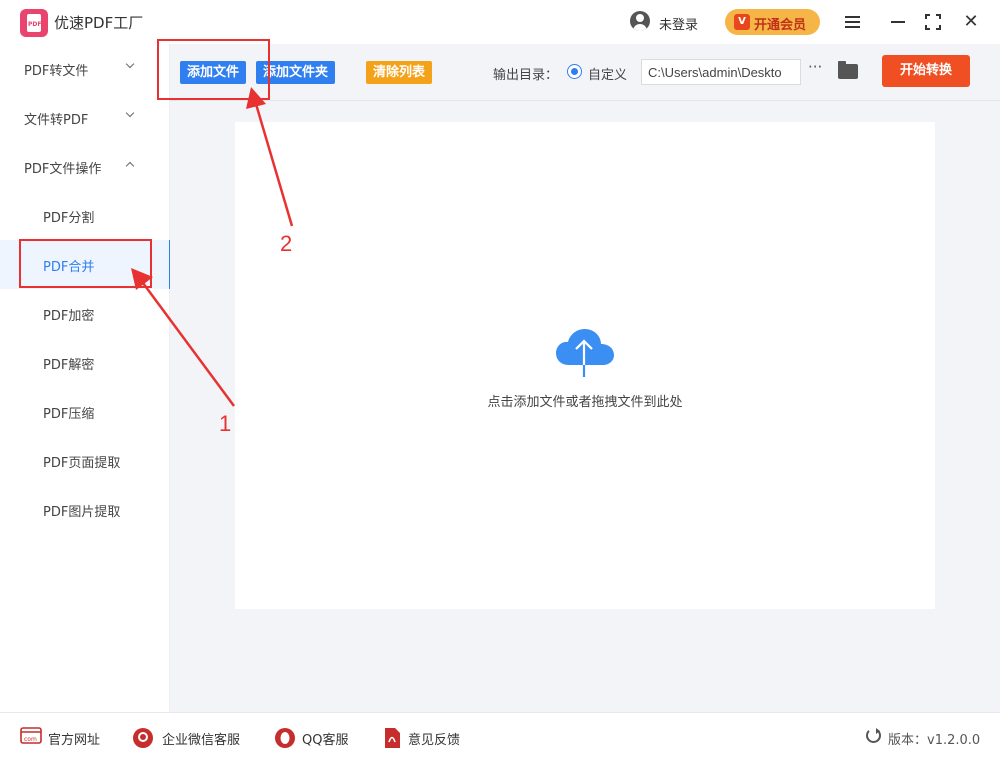 The width and height of the screenshot is (1000, 760). I want to click on logo-text: PDF, so click(35, 24).